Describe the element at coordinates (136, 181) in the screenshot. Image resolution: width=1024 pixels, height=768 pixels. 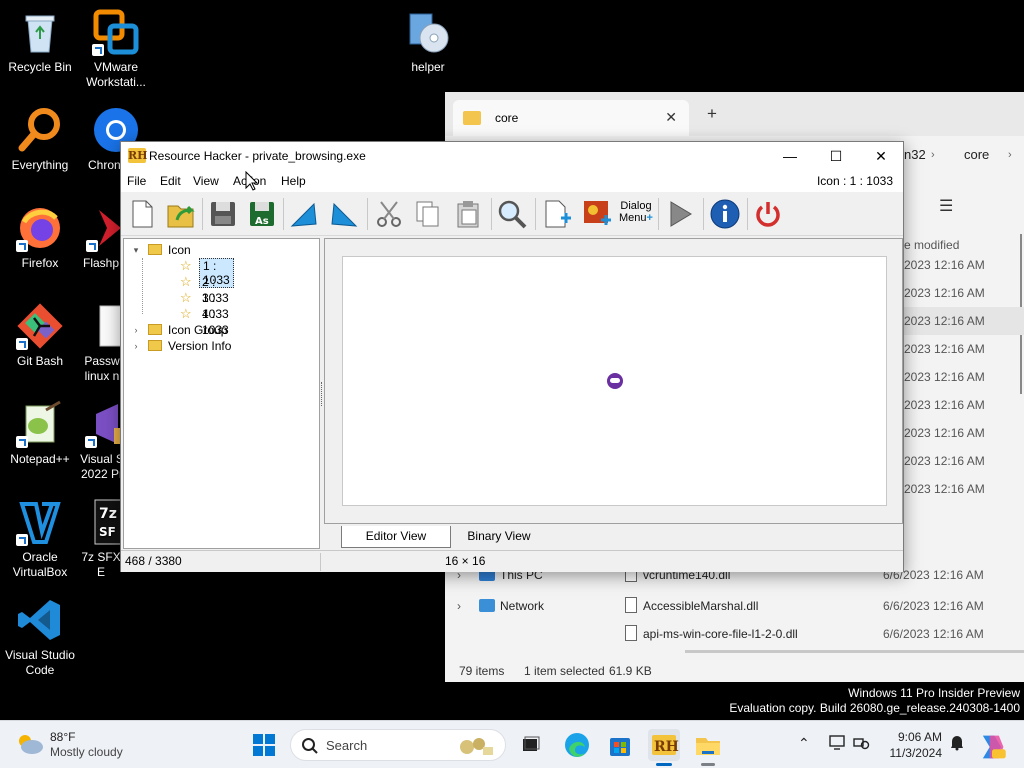
I see `menu-file: File` at that location.